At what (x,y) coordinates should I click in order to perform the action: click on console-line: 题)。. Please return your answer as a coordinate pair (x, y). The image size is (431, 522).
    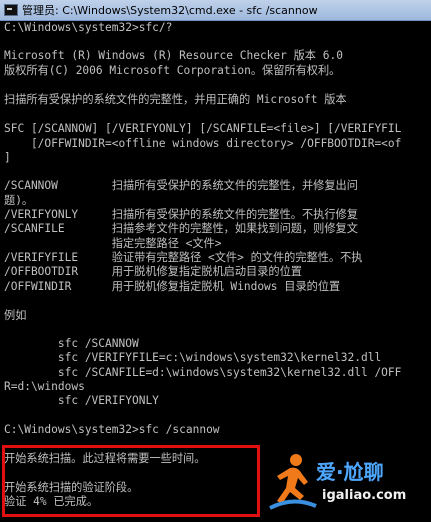
    Looking at the image, I should click on (19, 200).